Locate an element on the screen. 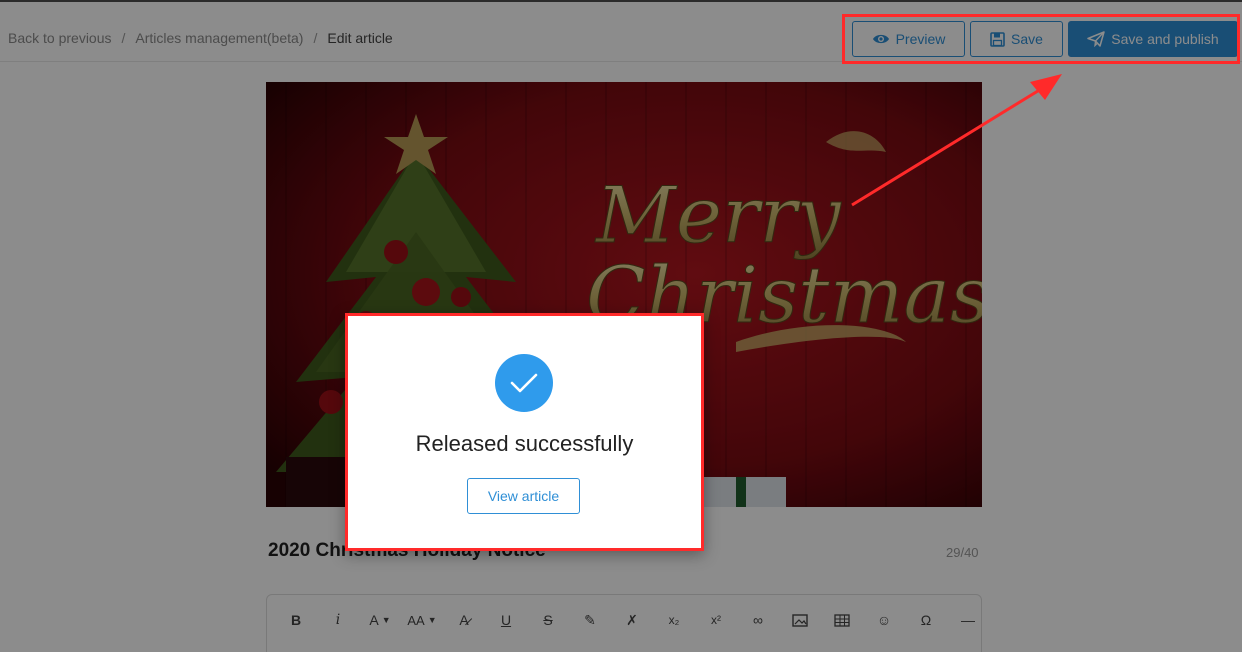 This screenshot has height=652, width=1242. publish-success-dialog: Released successfully View article is located at coordinates (524, 432).